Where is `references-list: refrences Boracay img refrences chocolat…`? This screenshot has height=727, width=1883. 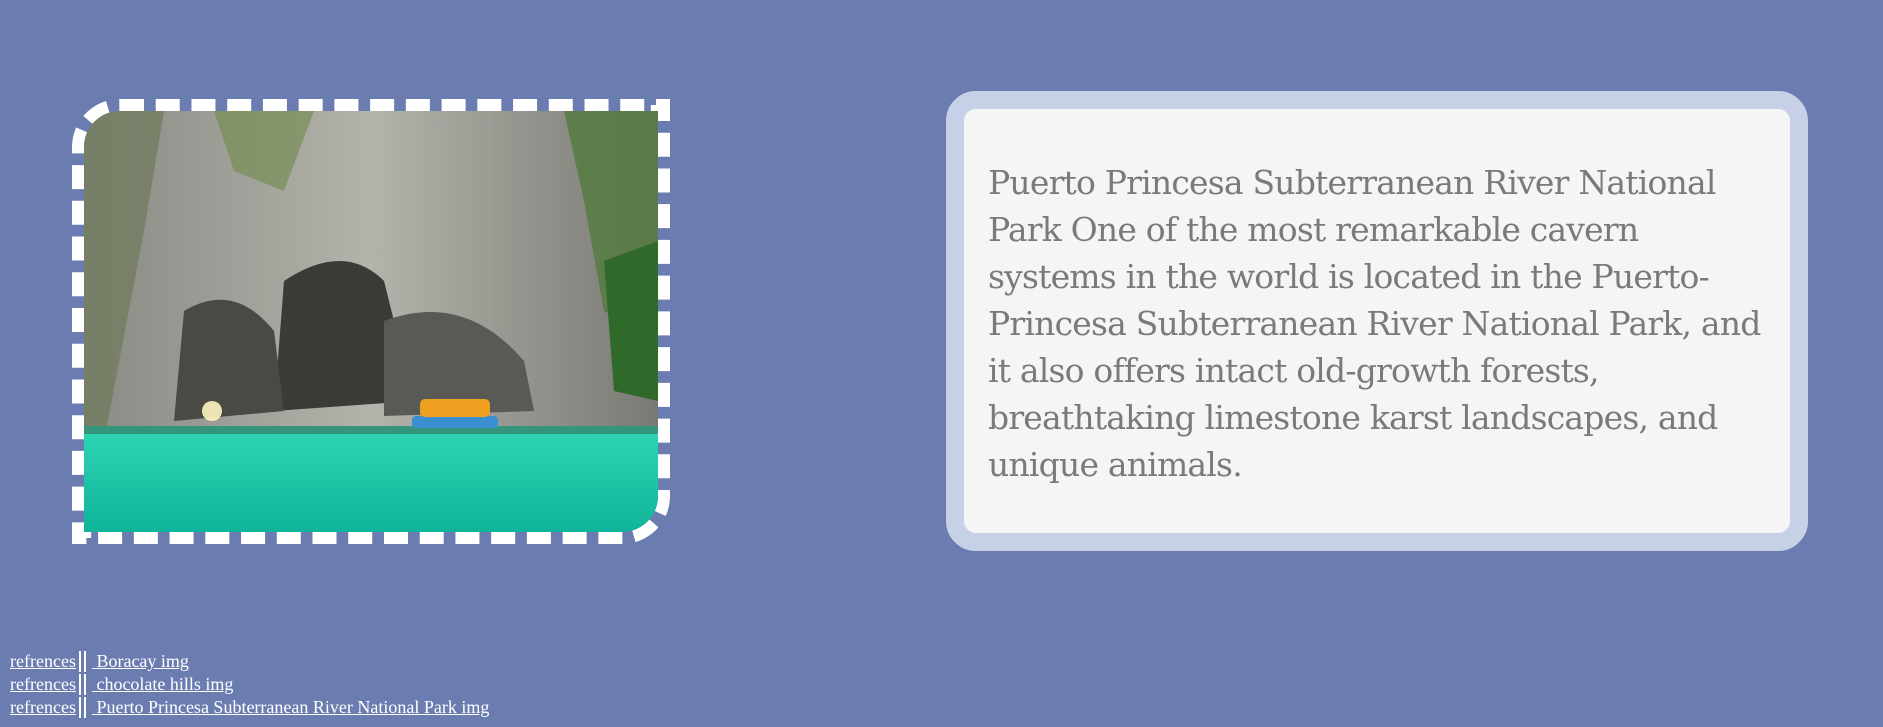 references-list: refrences Boracay img refrences chocolat… is located at coordinates (249, 684).